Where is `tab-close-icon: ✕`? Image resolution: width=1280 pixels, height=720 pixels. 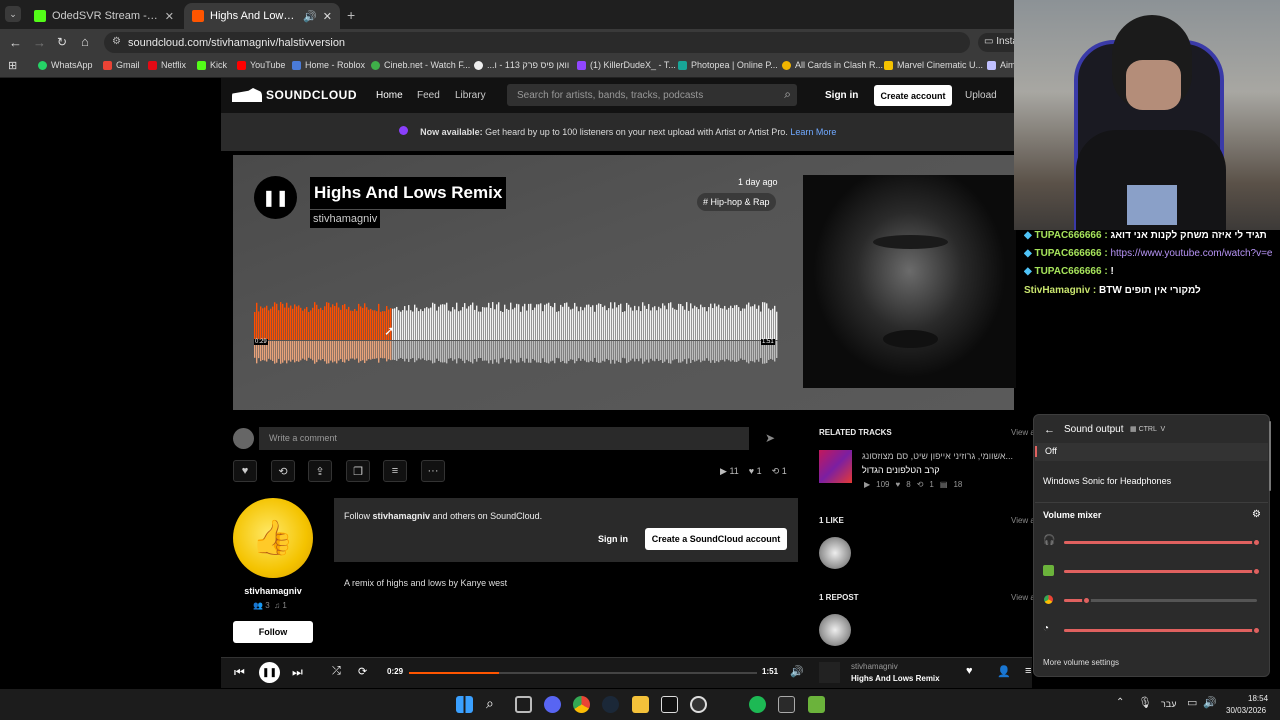 tab-close-icon: ✕ is located at coordinates (169, 16).